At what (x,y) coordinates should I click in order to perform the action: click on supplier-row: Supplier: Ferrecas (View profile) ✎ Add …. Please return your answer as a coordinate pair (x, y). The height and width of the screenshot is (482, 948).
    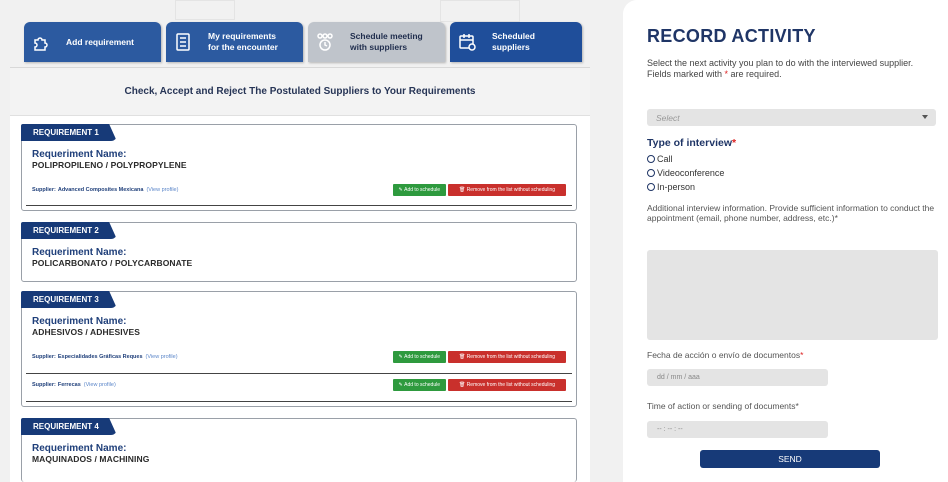
    Looking at the image, I should click on (299, 385).